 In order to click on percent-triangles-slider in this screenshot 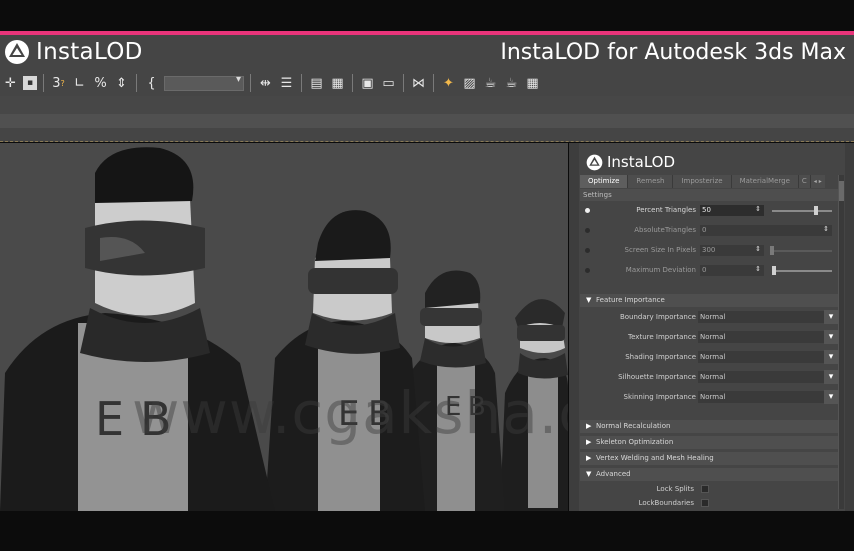, I will do `click(802, 210)`.